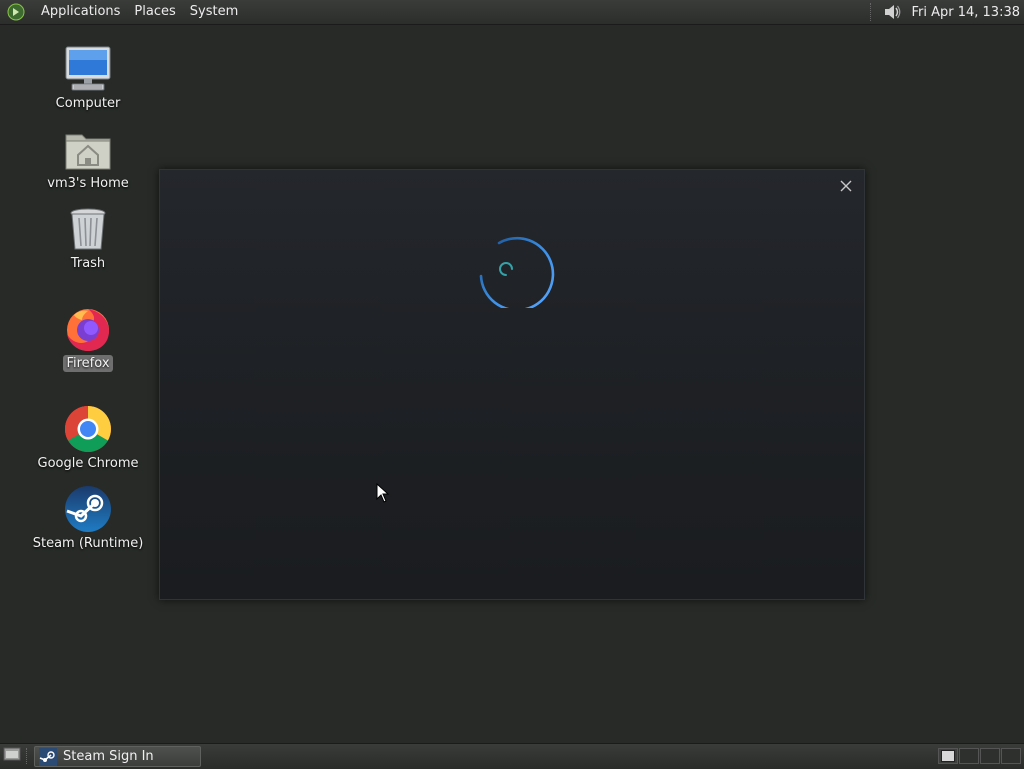 The image size is (1024, 769). What do you see at coordinates (16, 12) in the screenshot?
I see `gnome-foot-icon` at bounding box center [16, 12].